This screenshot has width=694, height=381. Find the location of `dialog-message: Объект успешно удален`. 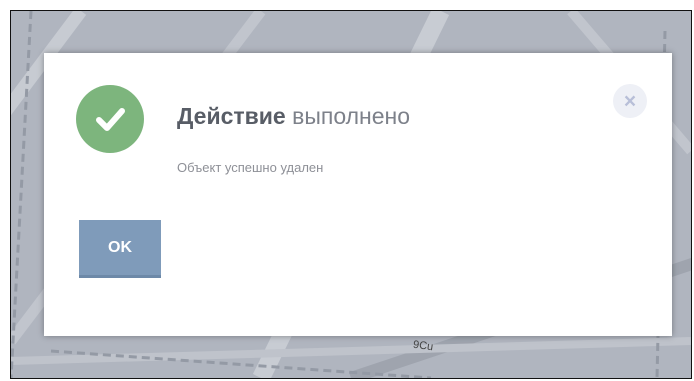

dialog-message: Объект успешно удален is located at coordinates (250, 167).